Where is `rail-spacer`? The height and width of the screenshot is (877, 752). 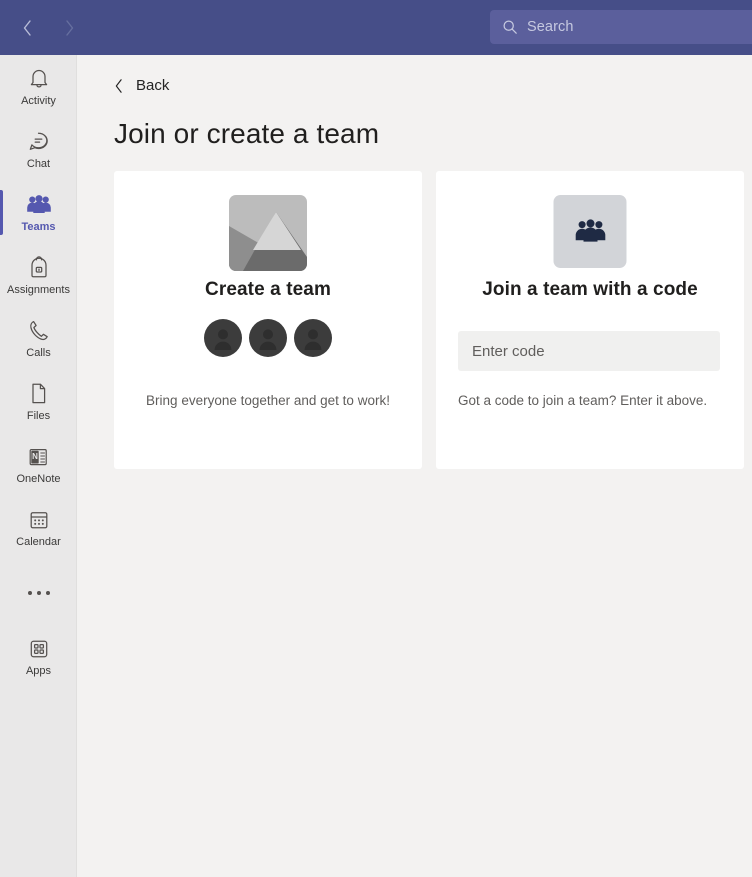
rail-spacer is located at coordinates (38, 564).